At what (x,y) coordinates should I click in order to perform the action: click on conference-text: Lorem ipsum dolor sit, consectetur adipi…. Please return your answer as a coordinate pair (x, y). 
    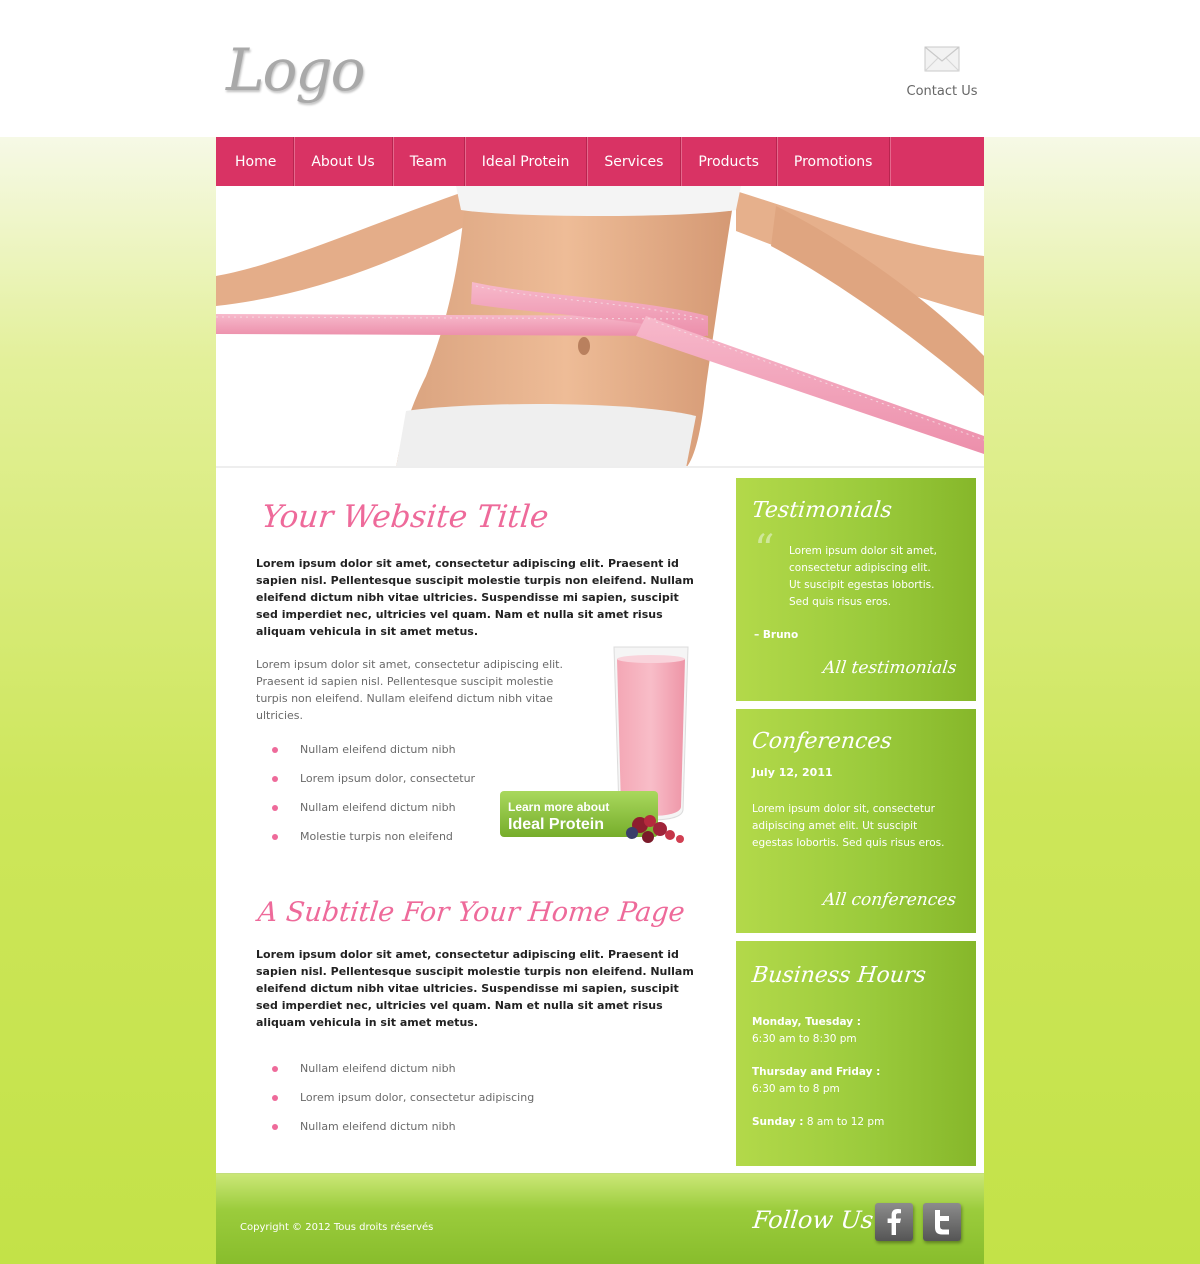
    Looking at the image, I should click on (848, 826).